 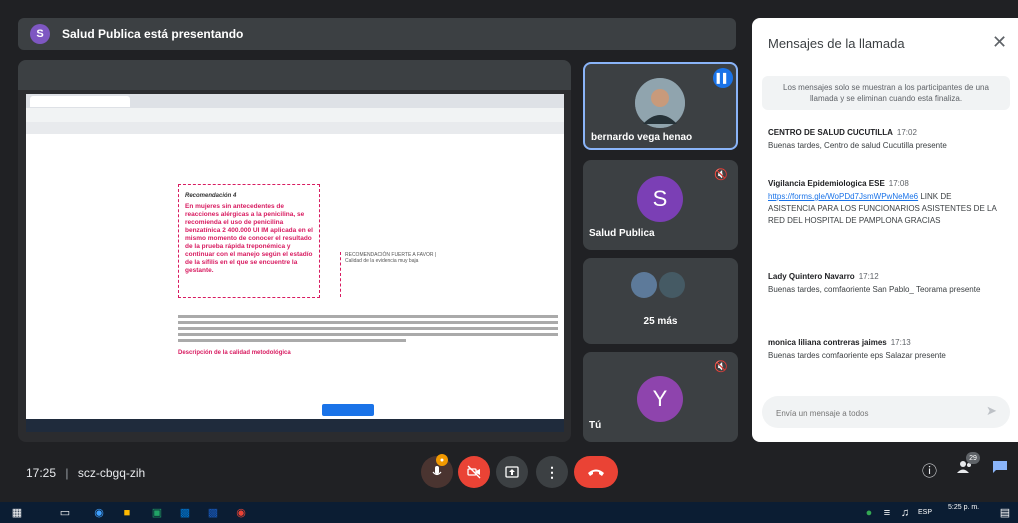 What do you see at coordinates (827, 342) in the screenshot?
I see `message-author: monica liliana contreras jaimes` at bounding box center [827, 342].